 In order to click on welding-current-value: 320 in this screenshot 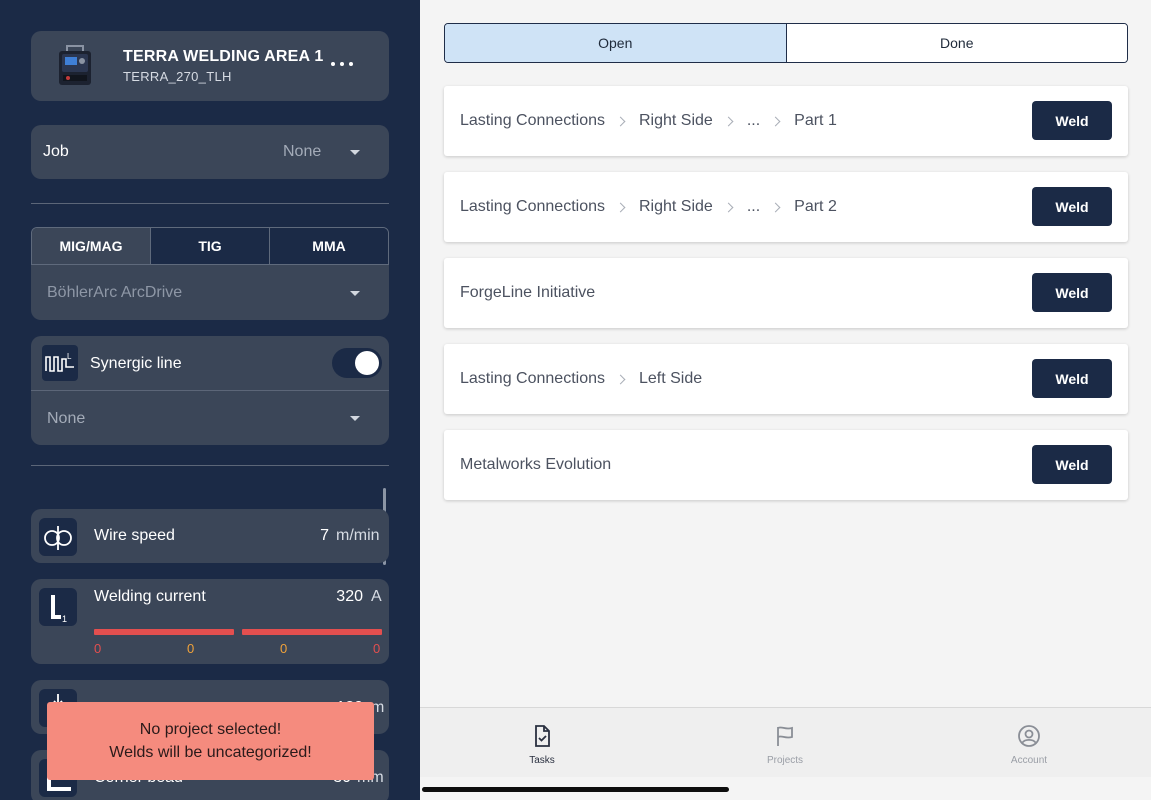, I will do `click(349, 596)`.